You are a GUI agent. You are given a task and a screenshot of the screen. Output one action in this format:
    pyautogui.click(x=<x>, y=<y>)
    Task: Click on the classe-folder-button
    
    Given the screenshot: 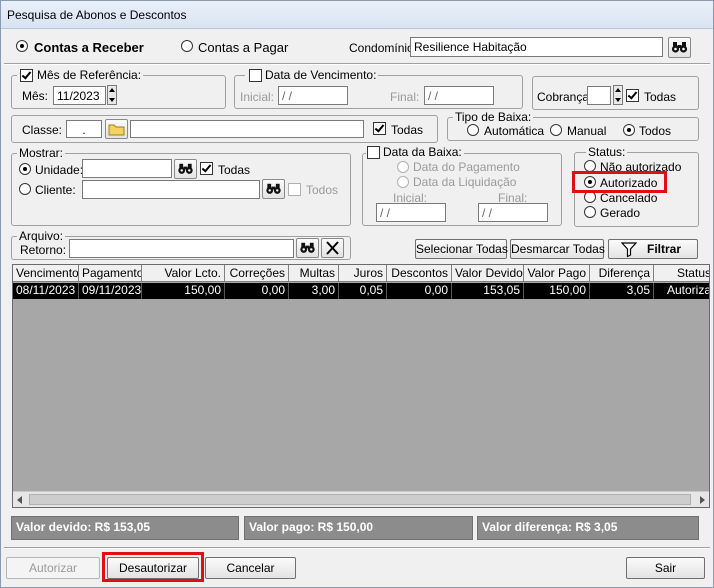 What is the action you would take?
    pyautogui.click(x=116, y=129)
    